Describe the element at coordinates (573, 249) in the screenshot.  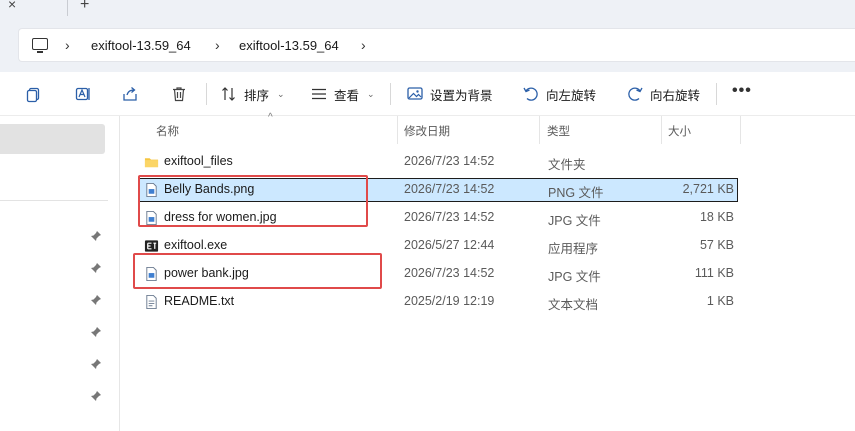
I see `file-type: 应用程序` at that location.